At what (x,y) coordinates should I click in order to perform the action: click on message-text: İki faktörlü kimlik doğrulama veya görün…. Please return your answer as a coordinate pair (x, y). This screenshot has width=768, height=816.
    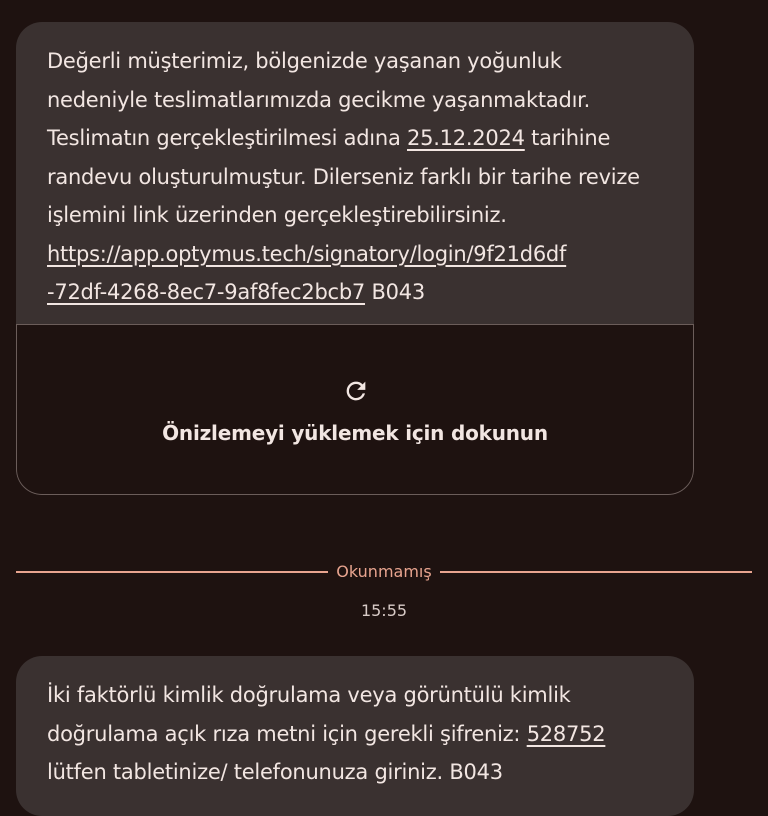
    Looking at the image, I should click on (355, 724).